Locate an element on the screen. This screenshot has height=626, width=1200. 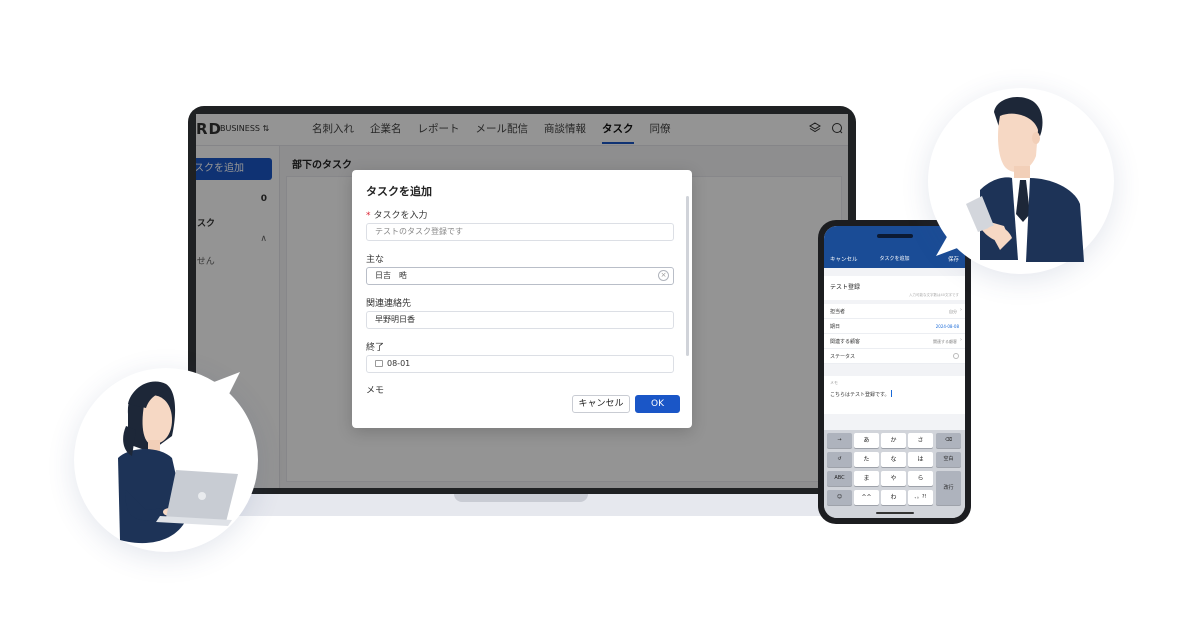
ok-button: OK is located at coordinates (657, 404).